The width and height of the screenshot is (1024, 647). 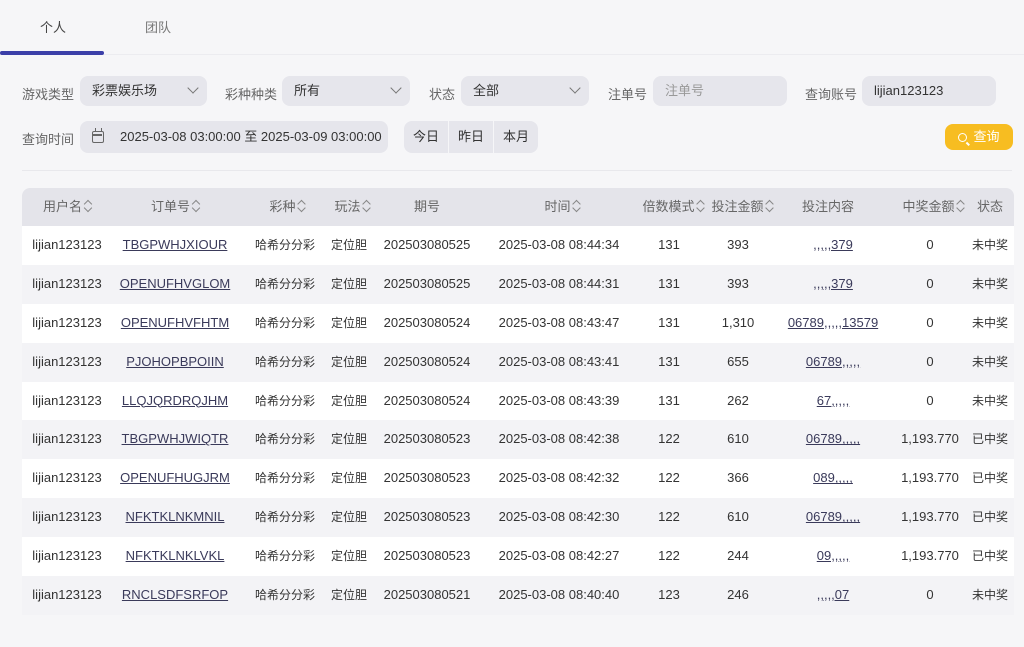 What do you see at coordinates (175, 323) in the screenshot?
I see `cell-order: OPENUFHVFHTM` at bounding box center [175, 323].